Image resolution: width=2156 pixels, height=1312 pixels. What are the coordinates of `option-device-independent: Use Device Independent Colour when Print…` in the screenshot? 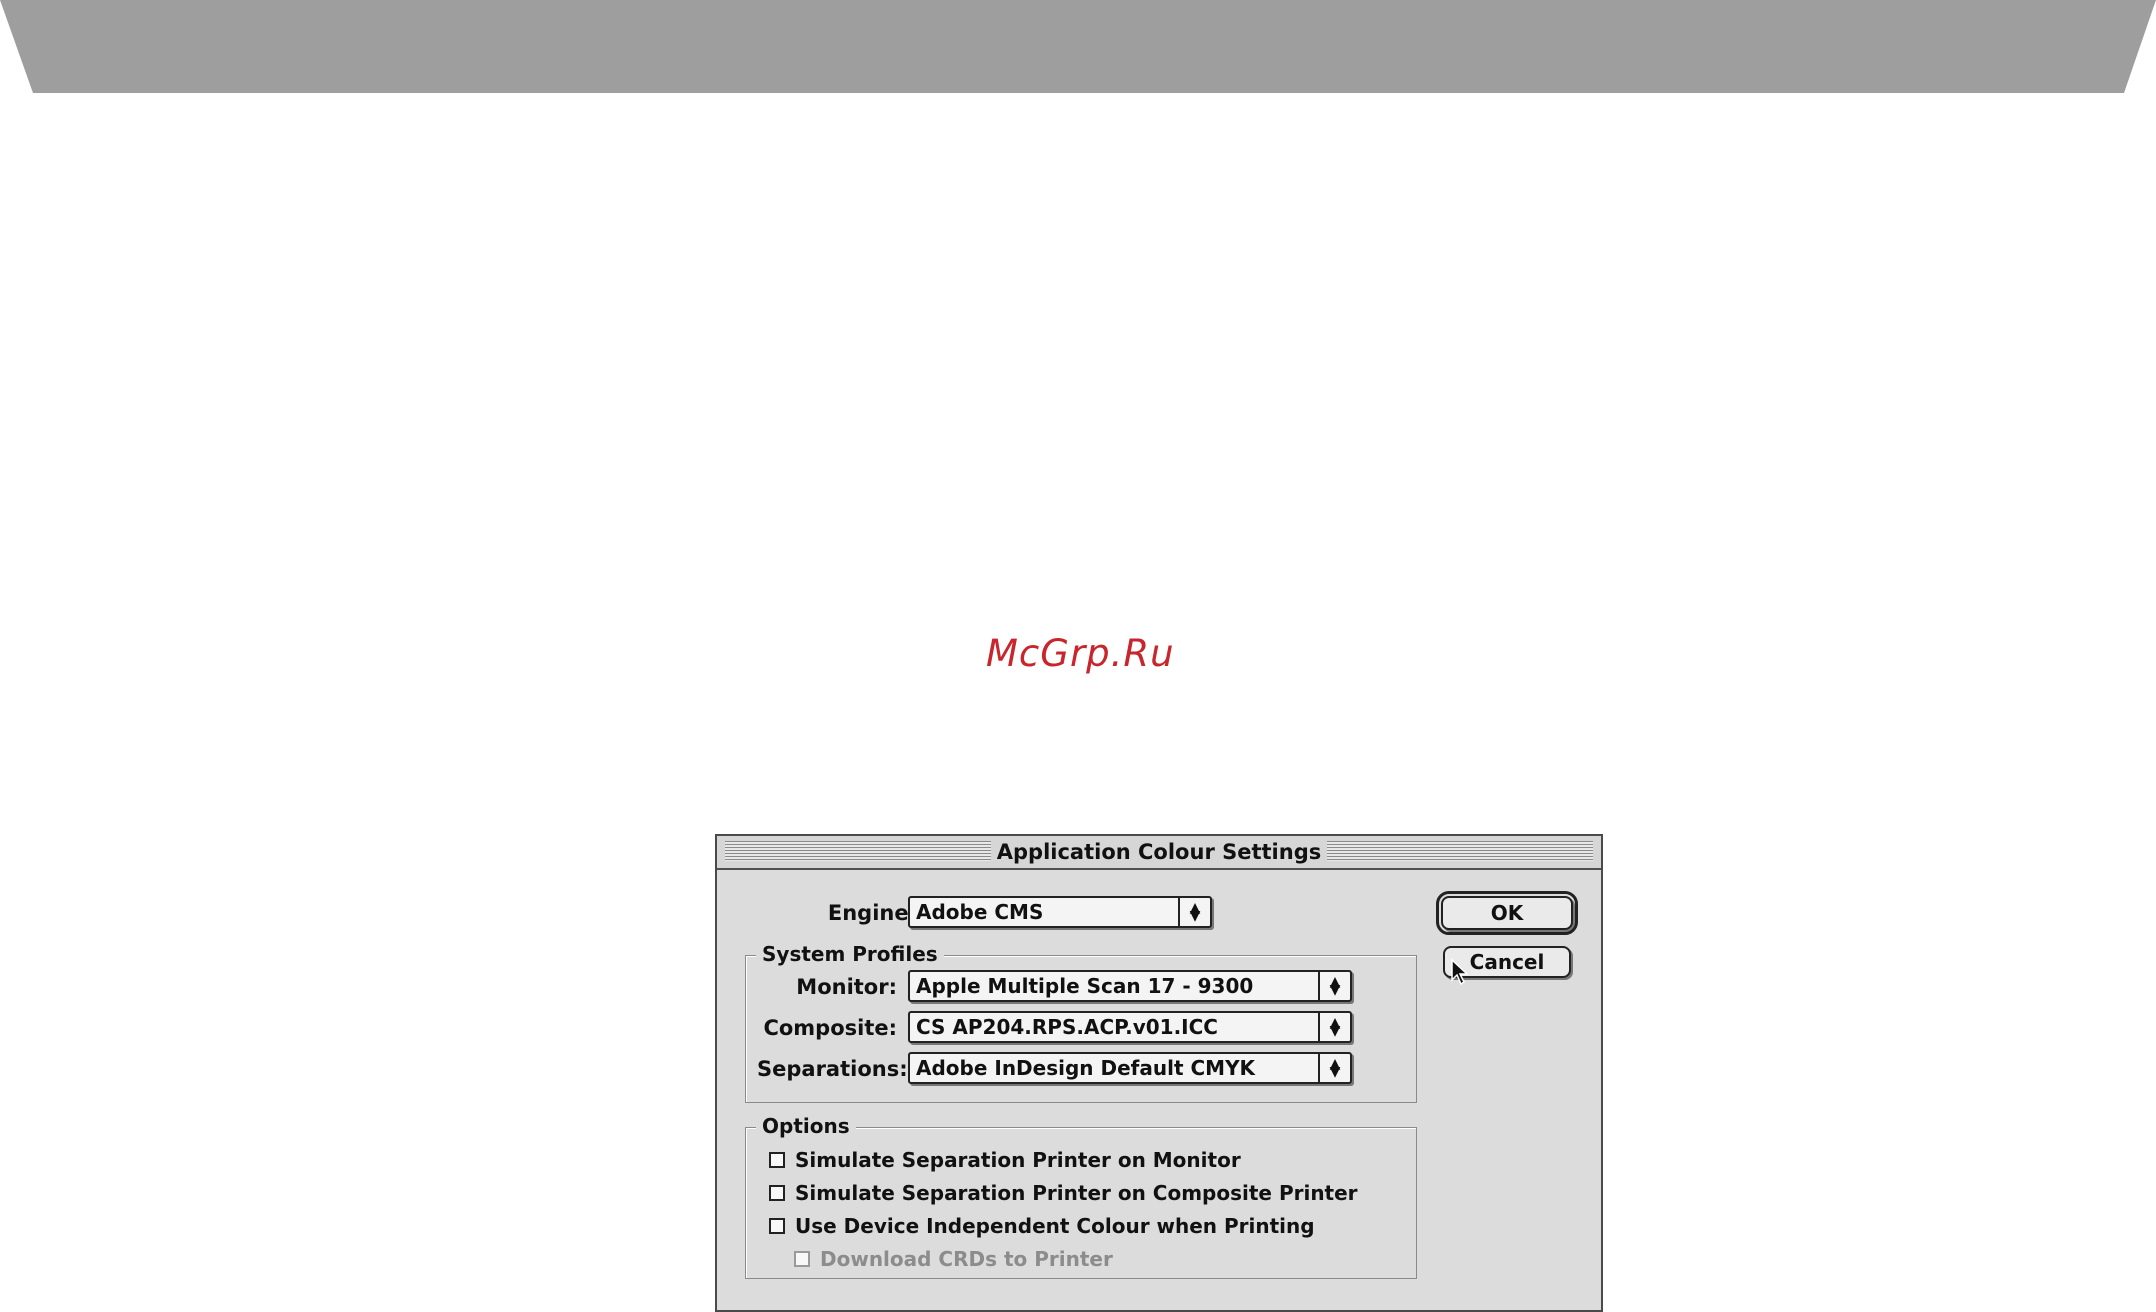 It's located at (1042, 1226).